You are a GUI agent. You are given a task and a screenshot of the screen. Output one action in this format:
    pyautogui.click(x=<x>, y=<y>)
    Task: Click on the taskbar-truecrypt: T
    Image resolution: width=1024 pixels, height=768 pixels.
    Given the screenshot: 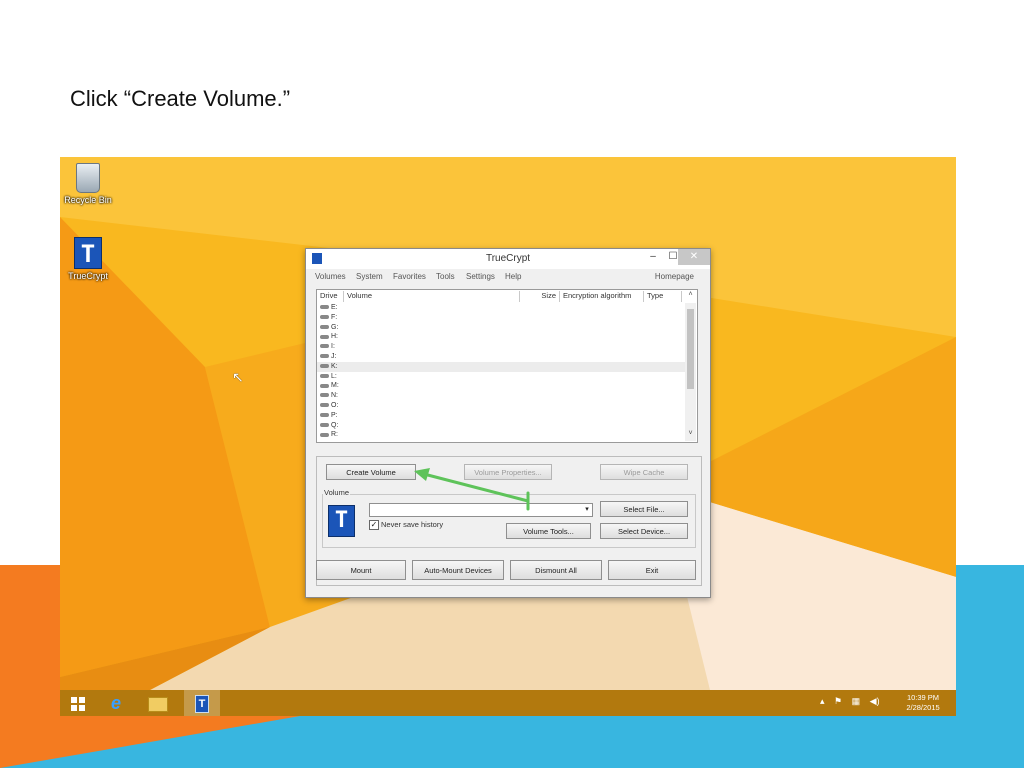 What is the action you would take?
    pyautogui.click(x=202, y=703)
    